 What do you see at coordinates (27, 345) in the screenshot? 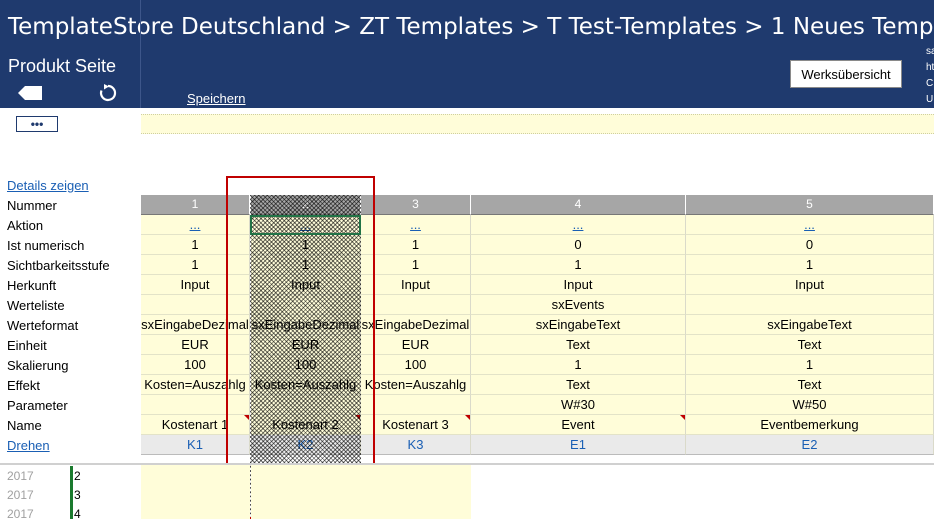
I see `row-label-einheit: Einheit` at bounding box center [27, 345].